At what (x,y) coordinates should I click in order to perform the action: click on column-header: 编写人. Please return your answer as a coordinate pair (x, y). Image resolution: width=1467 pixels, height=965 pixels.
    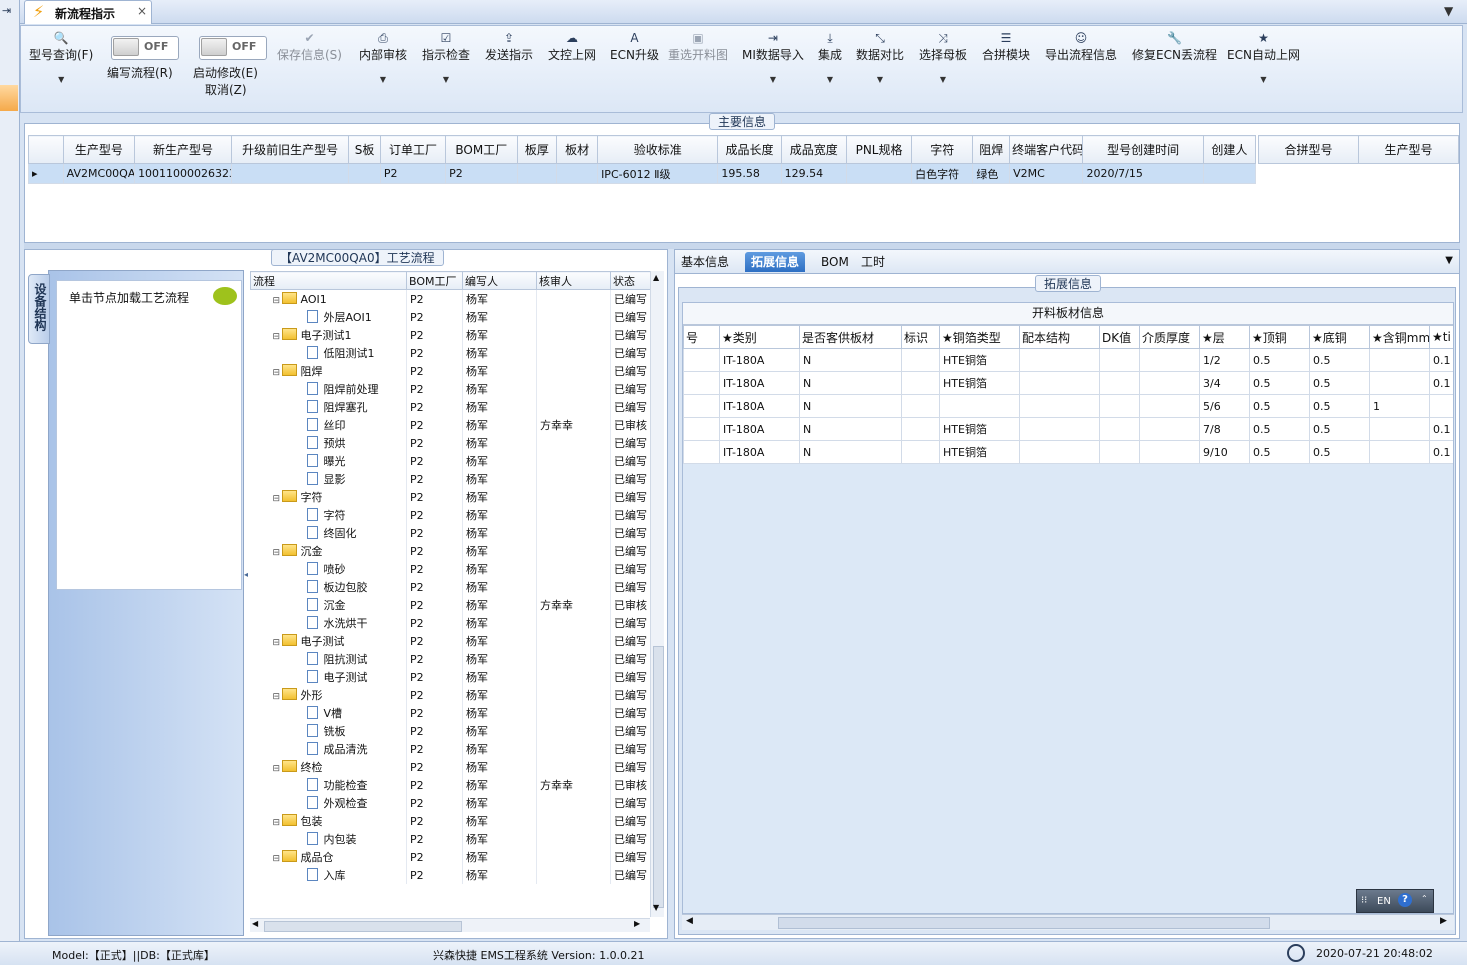
    Looking at the image, I should click on (499, 280).